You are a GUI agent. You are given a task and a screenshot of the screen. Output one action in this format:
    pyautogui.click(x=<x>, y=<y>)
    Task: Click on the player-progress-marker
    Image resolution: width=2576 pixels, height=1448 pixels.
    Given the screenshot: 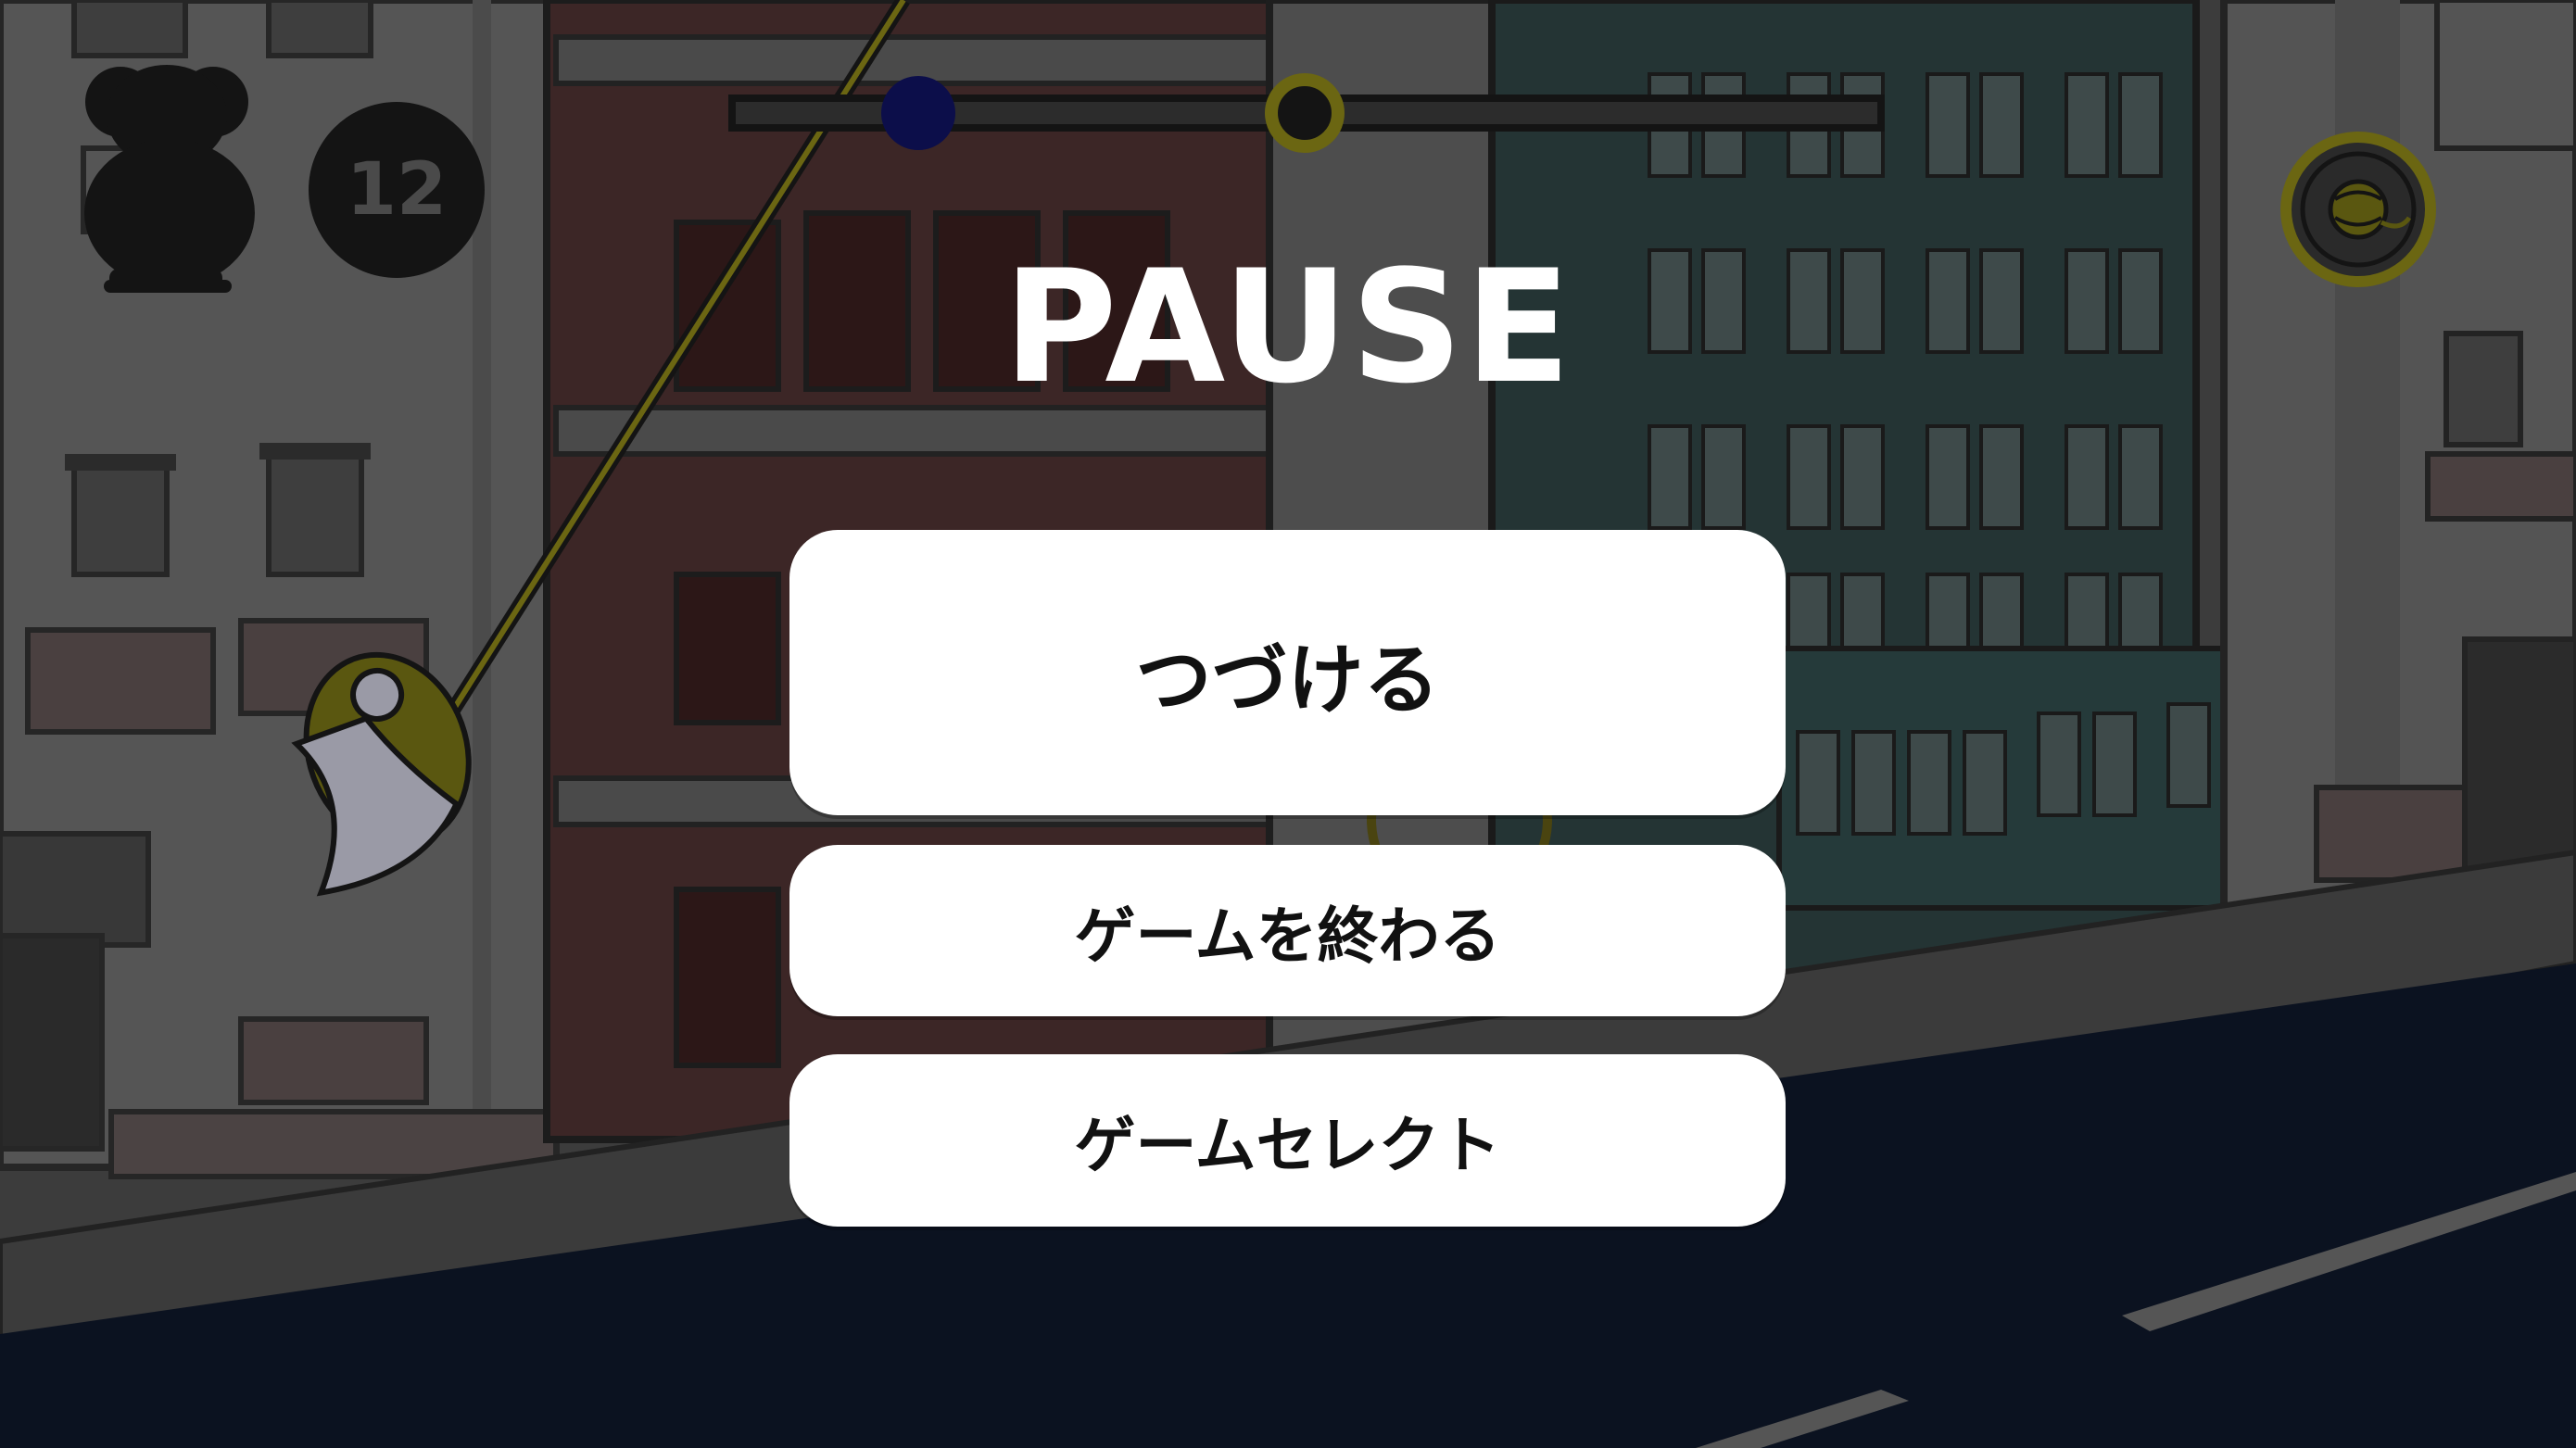 What is the action you would take?
    pyautogui.click(x=918, y=113)
    